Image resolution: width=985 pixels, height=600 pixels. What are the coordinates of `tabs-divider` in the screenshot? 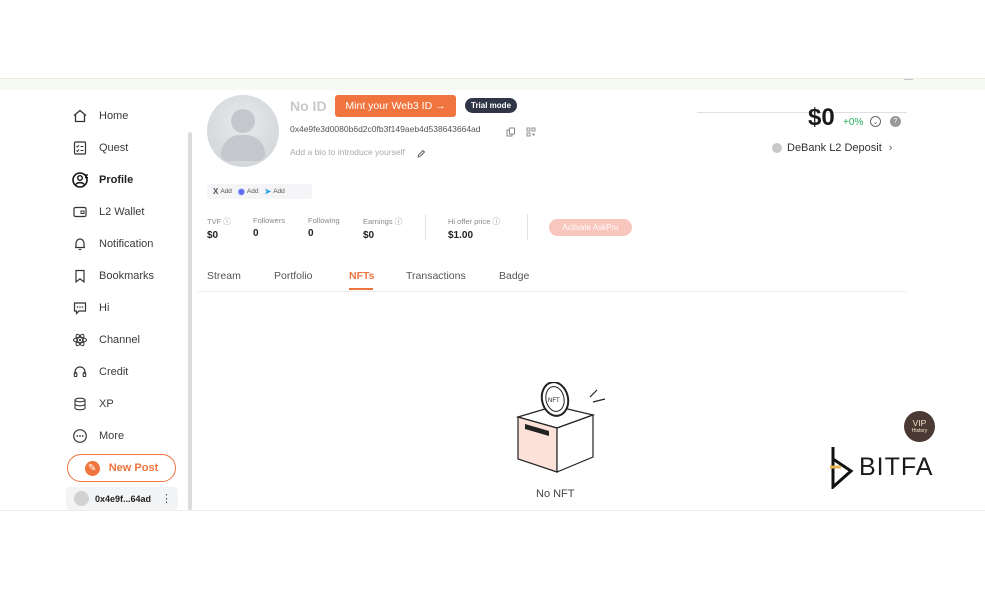 It's located at (552, 291).